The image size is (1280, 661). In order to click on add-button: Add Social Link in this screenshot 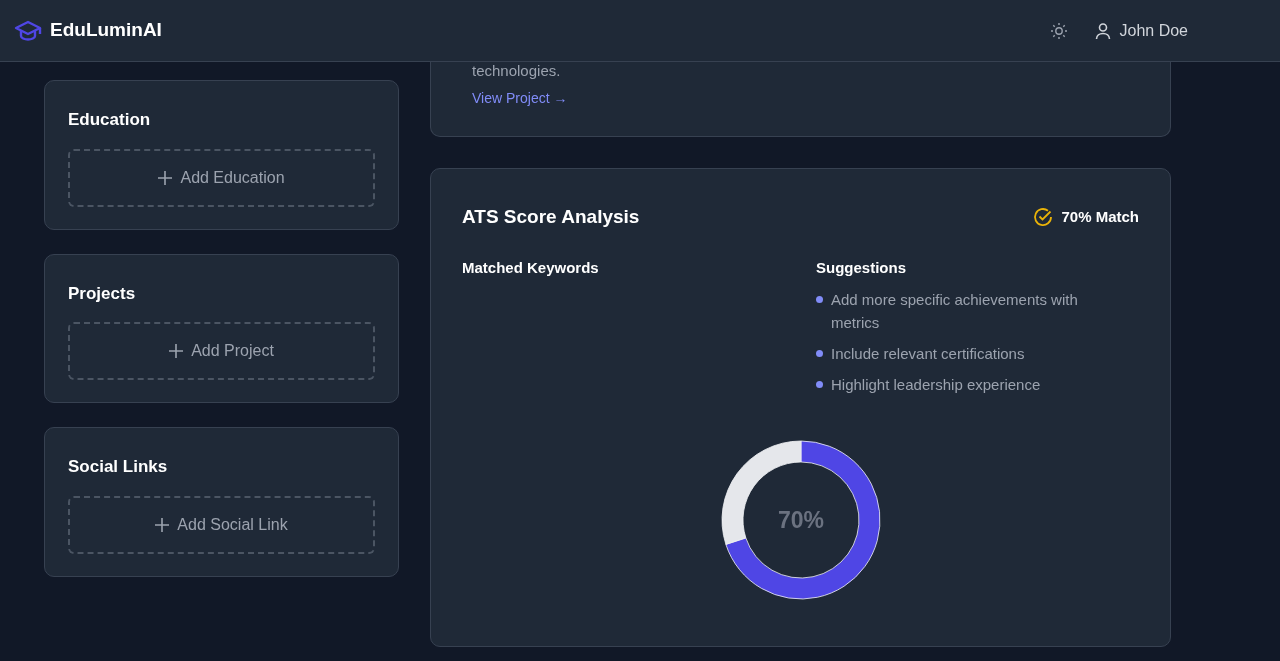, I will do `click(221, 524)`.